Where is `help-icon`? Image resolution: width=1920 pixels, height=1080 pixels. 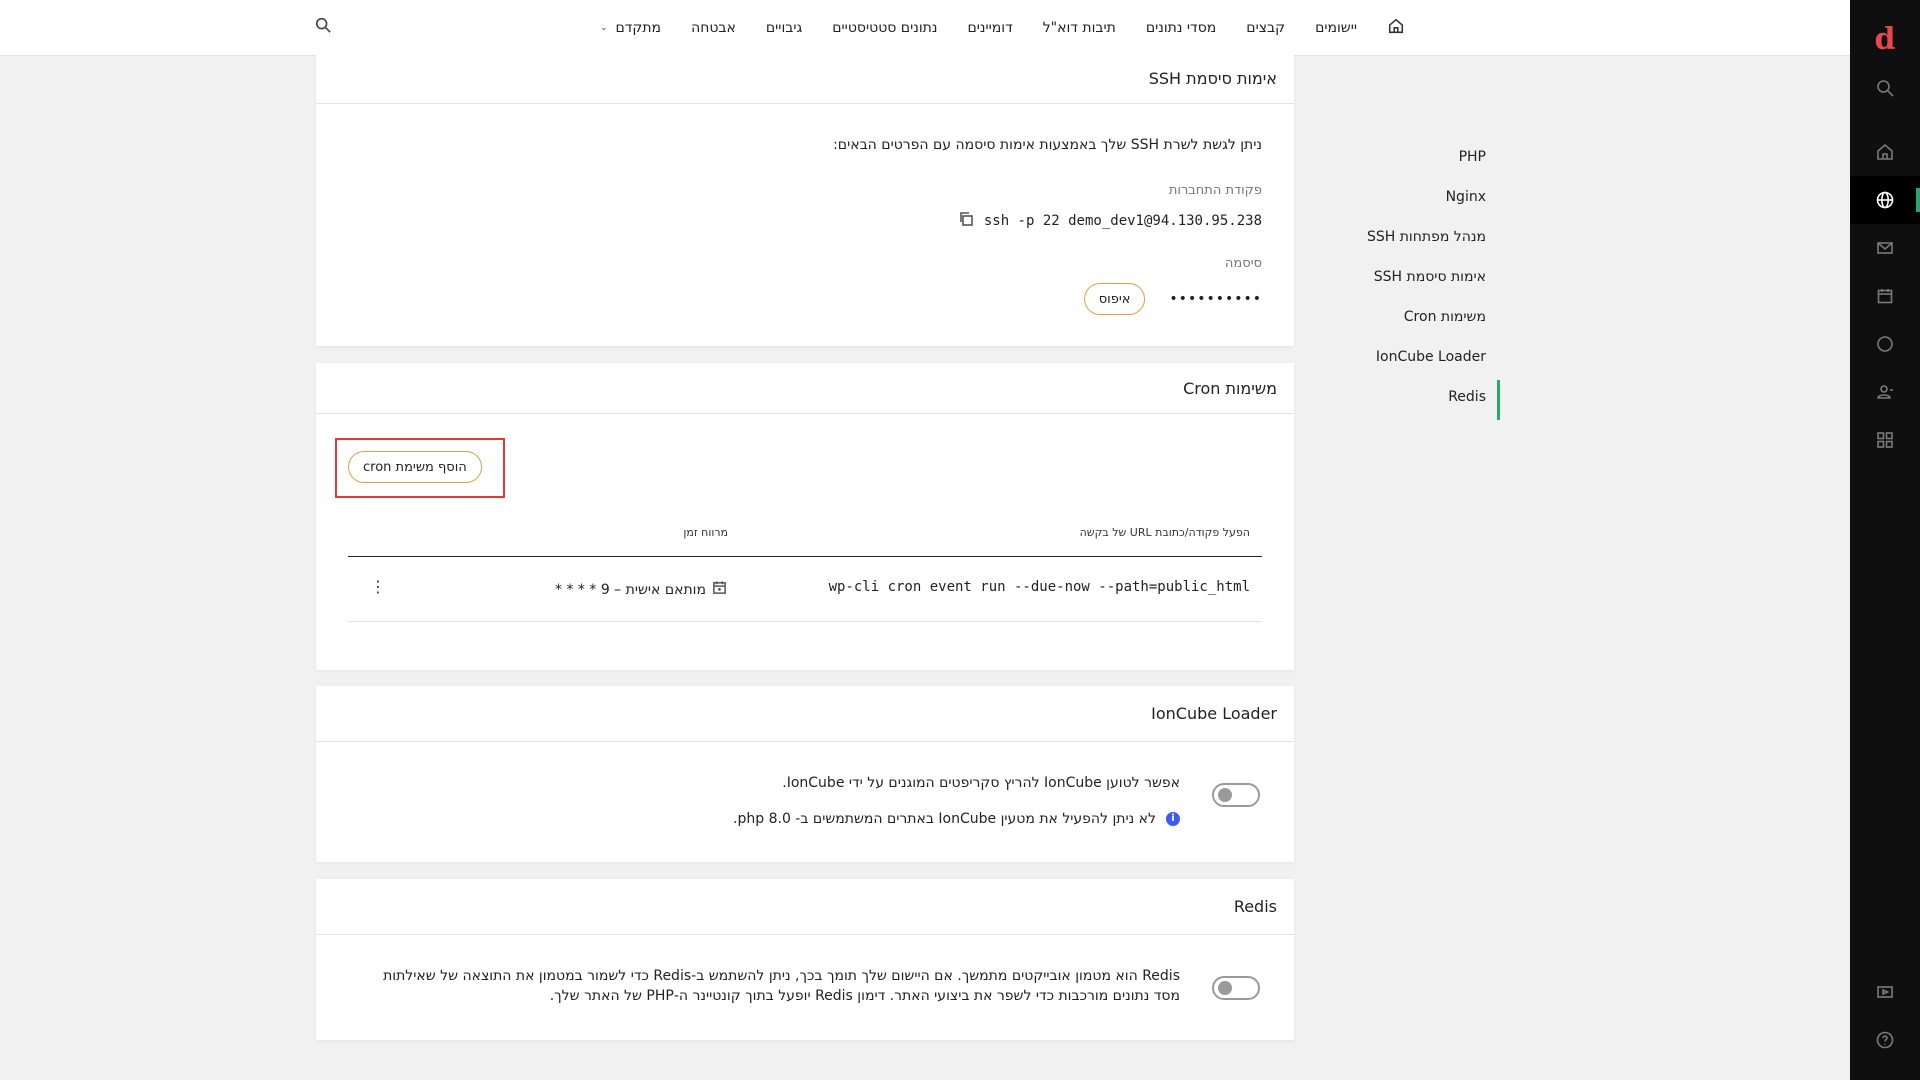 help-icon is located at coordinates (1885, 1040).